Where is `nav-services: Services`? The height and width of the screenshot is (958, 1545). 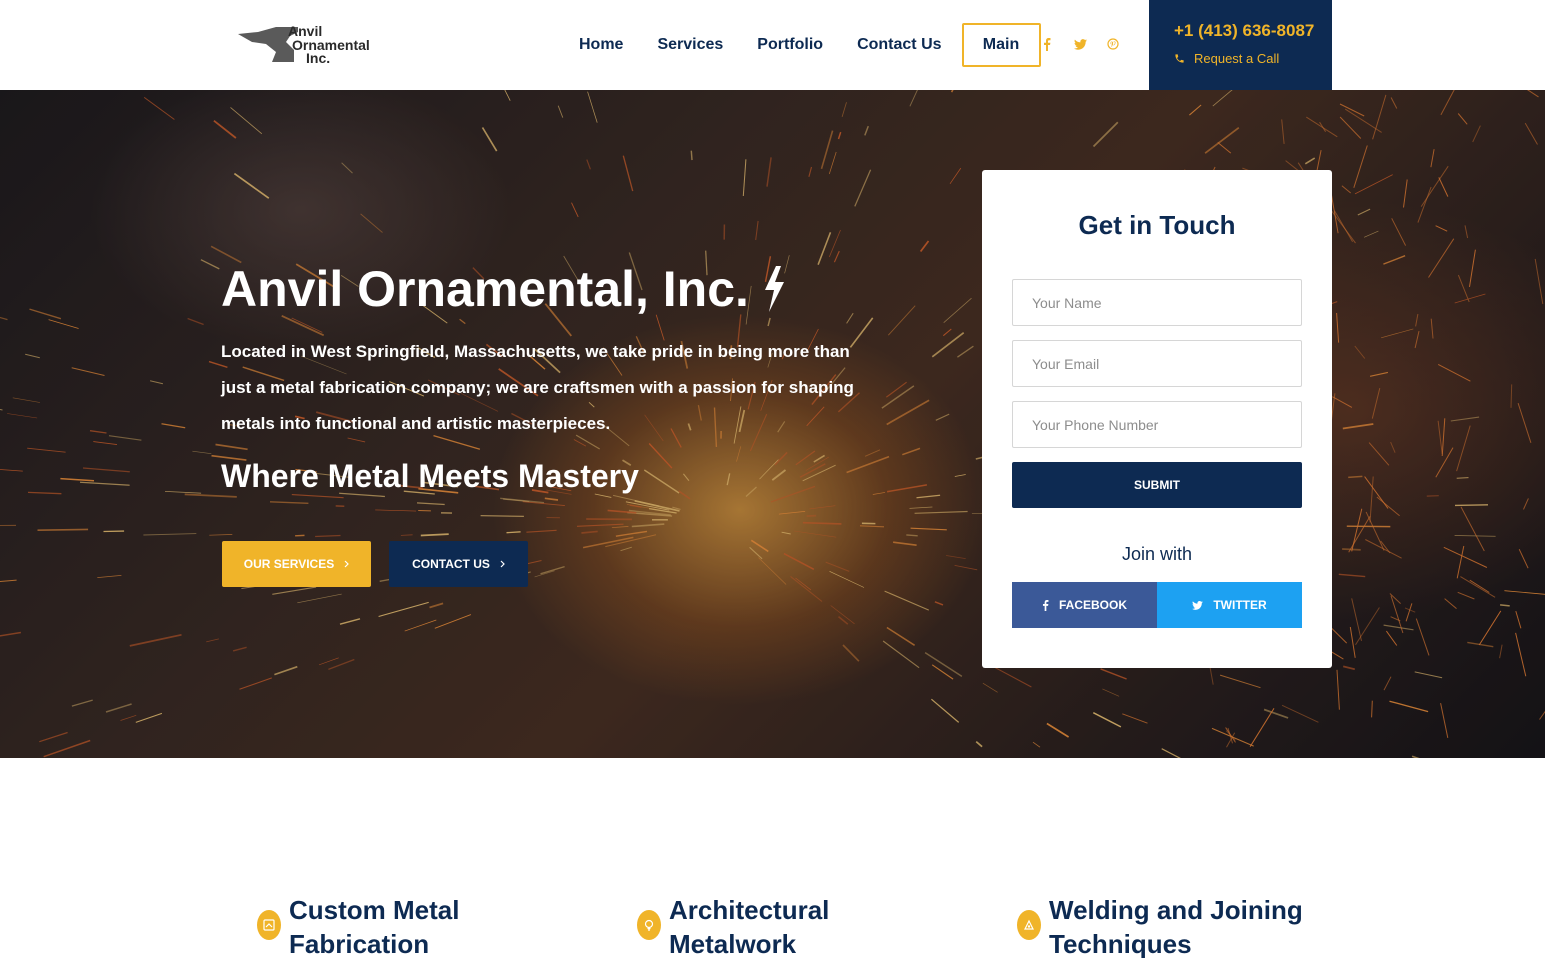
nav-services: Services is located at coordinates (690, 45).